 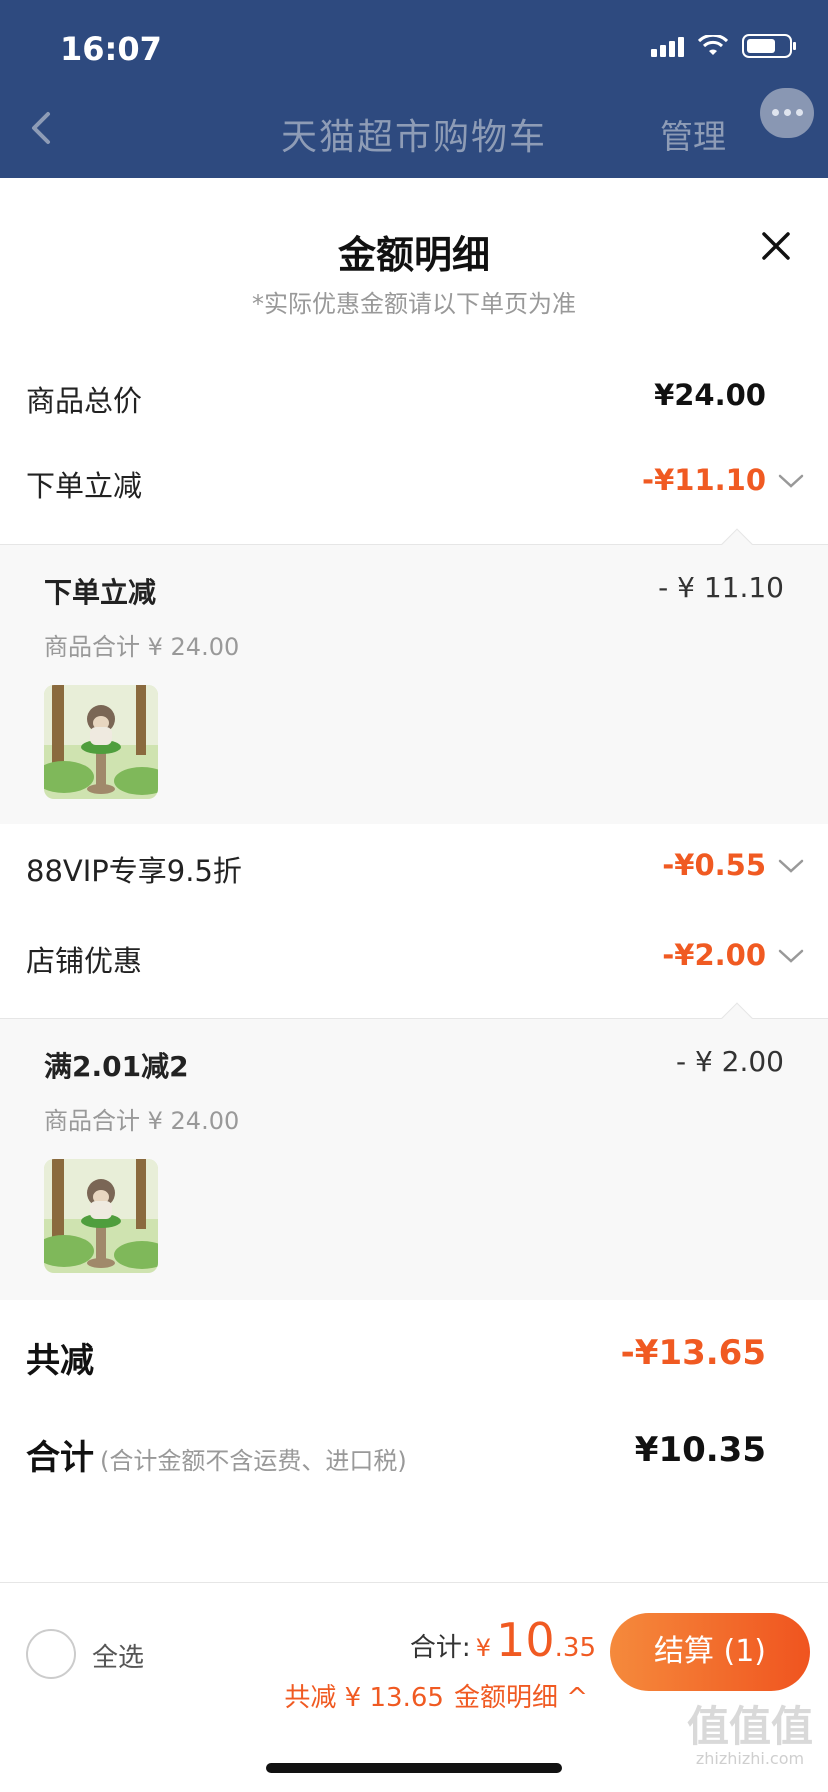 What do you see at coordinates (253, 1461) in the screenshot?
I see `grand-total-note: (合计金额不含运费、进口税)` at bounding box center [253, 1461].